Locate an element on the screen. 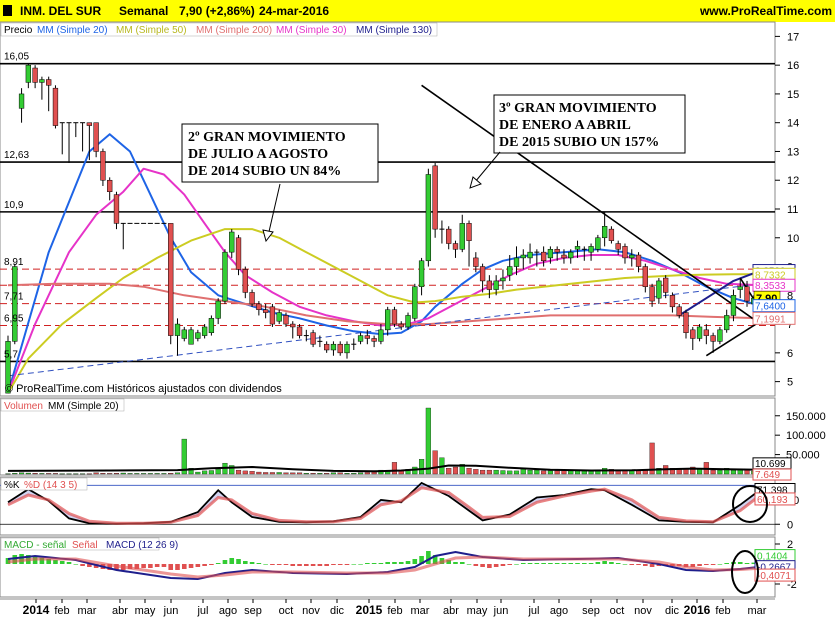  y-tick-label-13: 13 is located at coordinates (793, 152).